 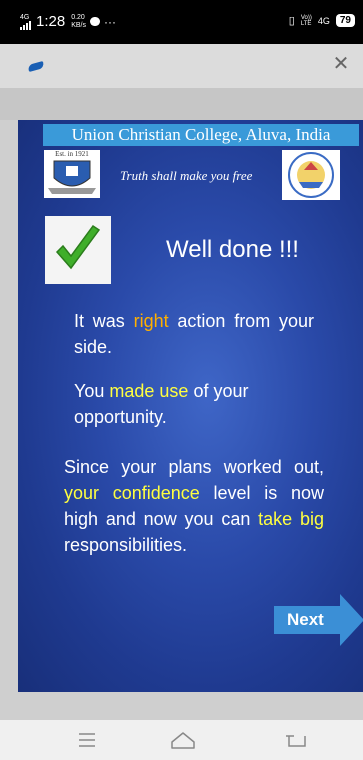 What do you see at coordinates (186, 175) in the screenshot?
I see `college-motto: Truth shall make you free` at bounding box center [186, 175].